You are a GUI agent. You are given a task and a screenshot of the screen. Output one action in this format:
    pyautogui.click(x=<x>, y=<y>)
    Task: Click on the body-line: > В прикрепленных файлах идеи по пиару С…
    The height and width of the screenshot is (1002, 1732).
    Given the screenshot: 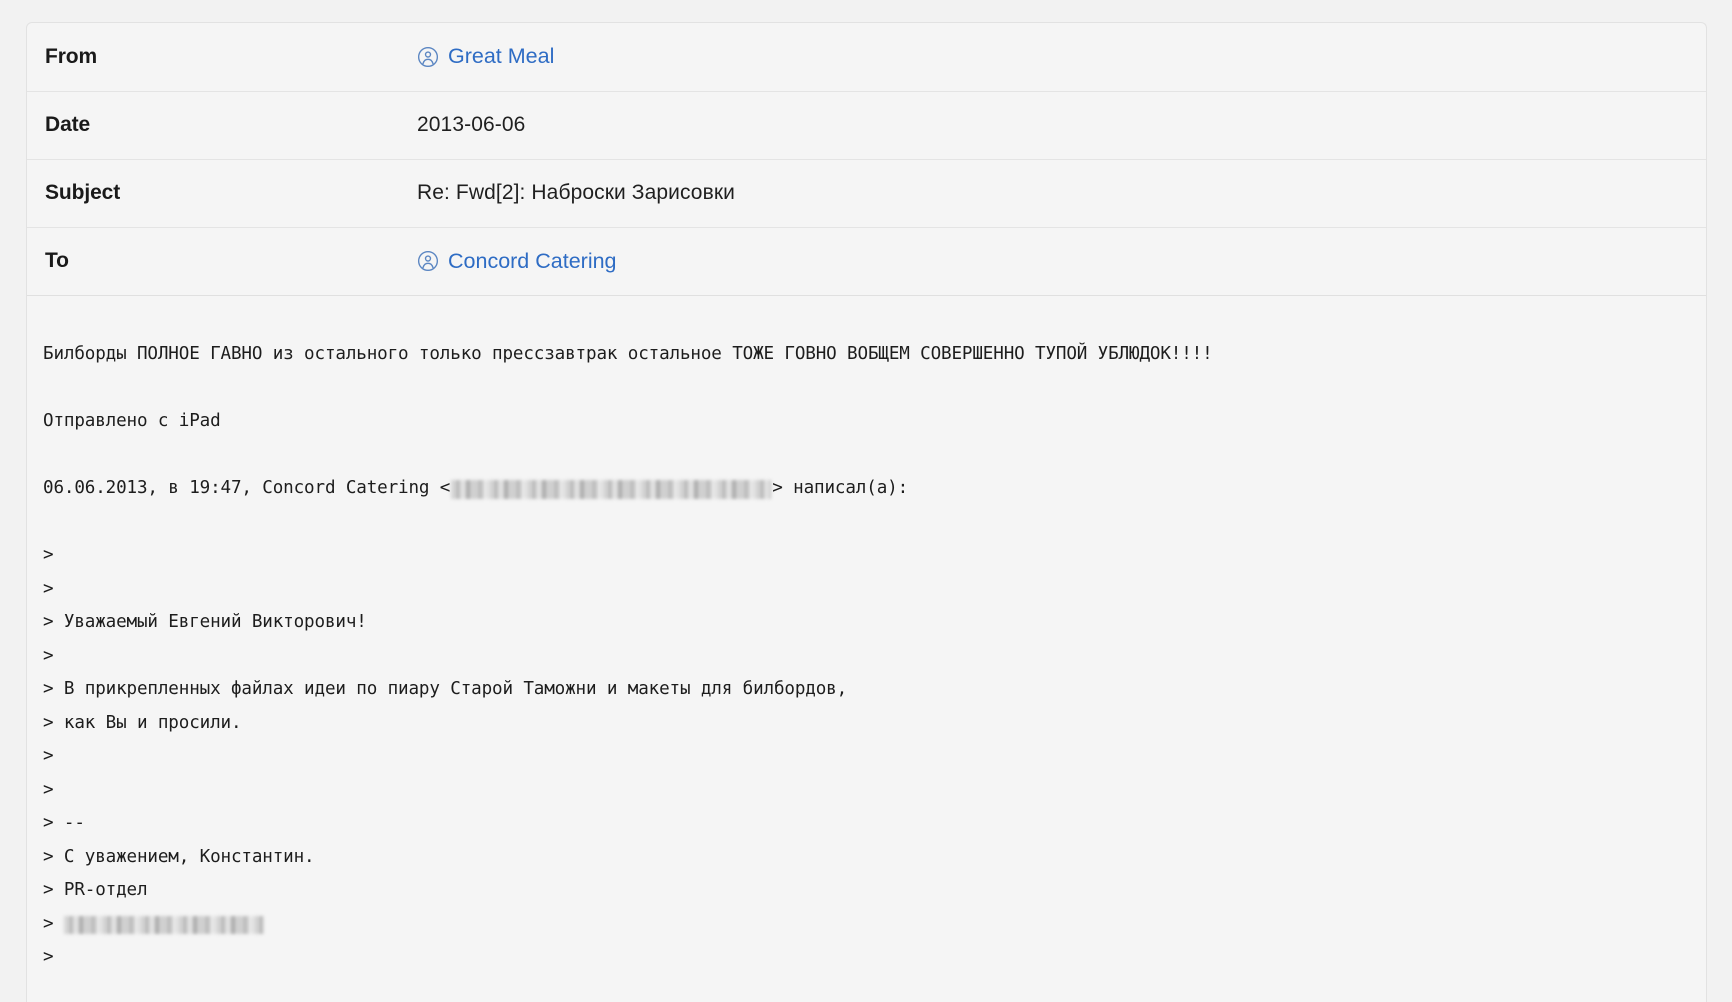 What is the action you would take?
    pyautogui.click(x=874, y=690)
    